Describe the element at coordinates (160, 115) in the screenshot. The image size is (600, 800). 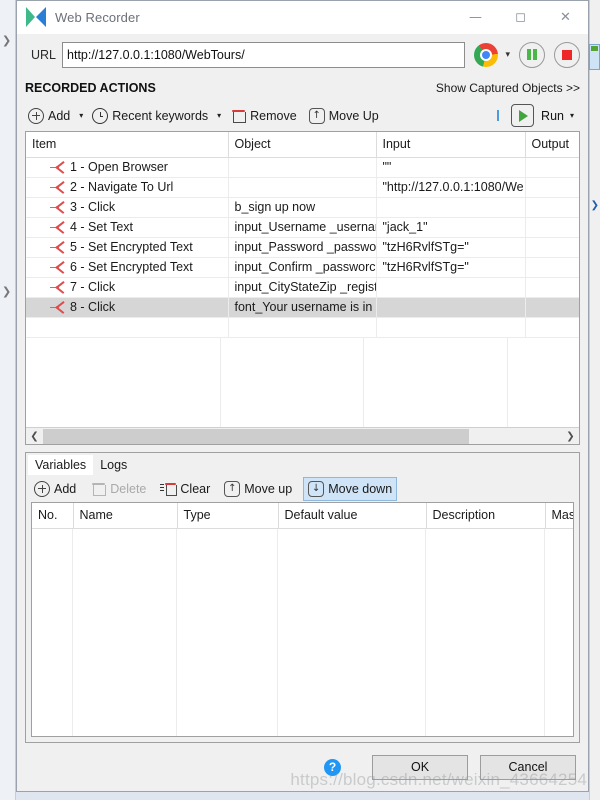
I see `recent-keywords-label: Recent keywords` at that location.